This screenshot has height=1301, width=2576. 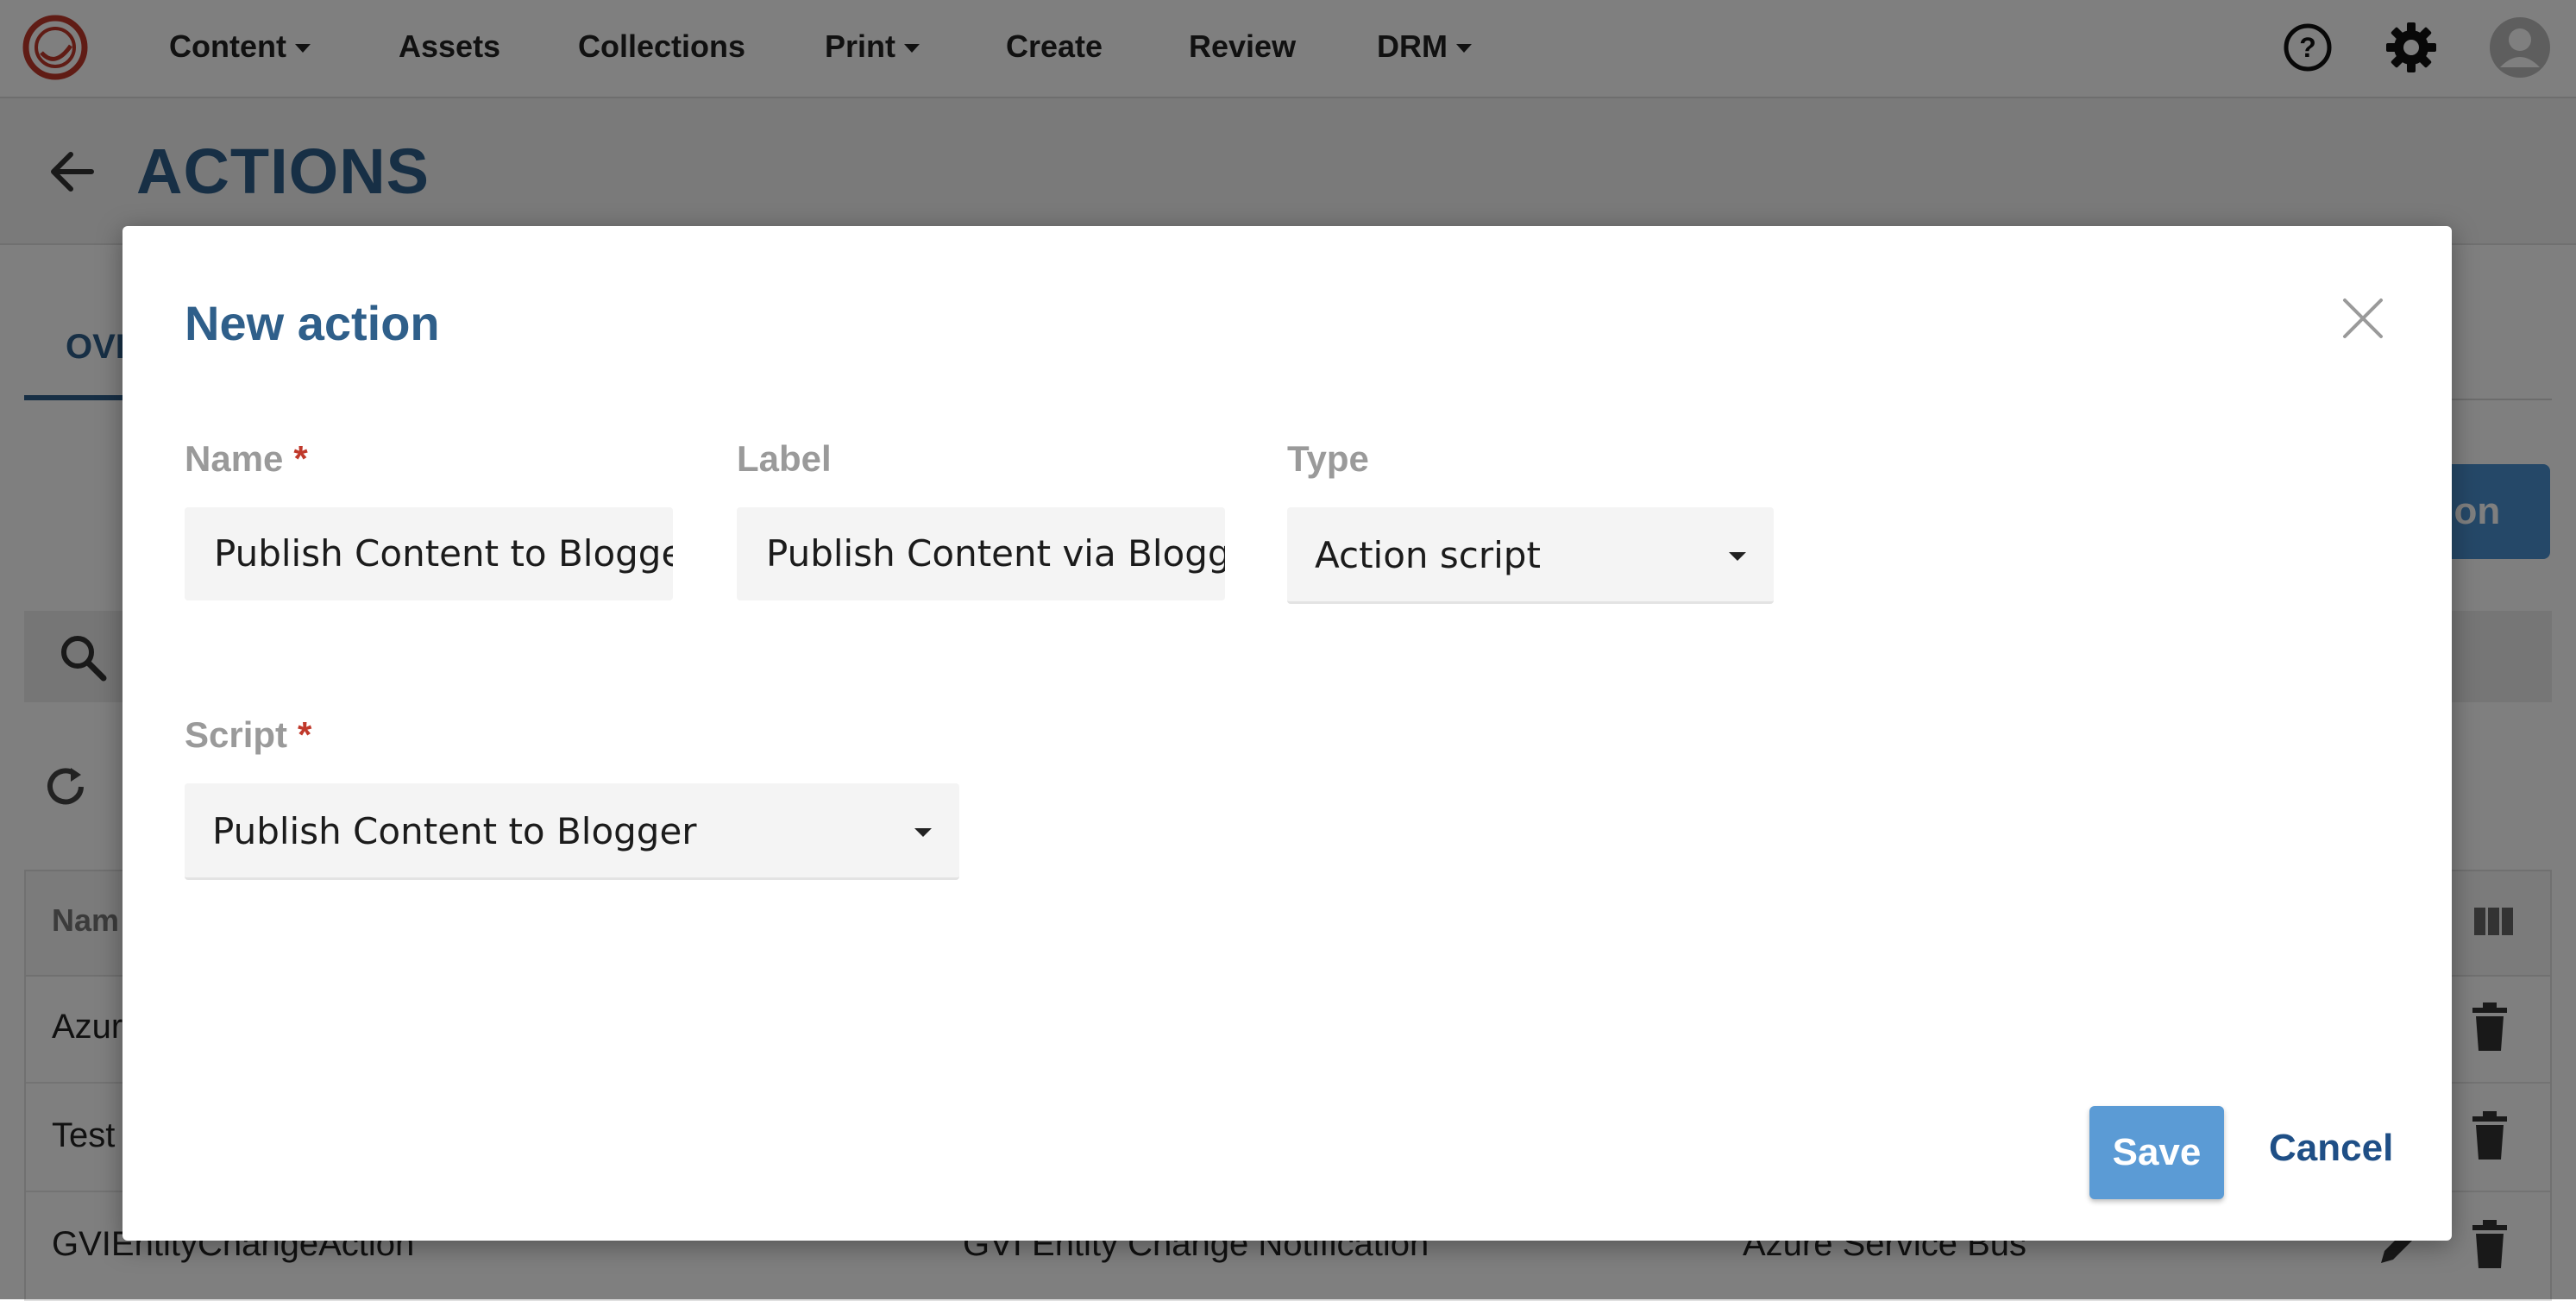 What do you see at coordinates (234, 458) in the screenshot?
I see `name-label-text: Name` at bounding box center [234, 458].